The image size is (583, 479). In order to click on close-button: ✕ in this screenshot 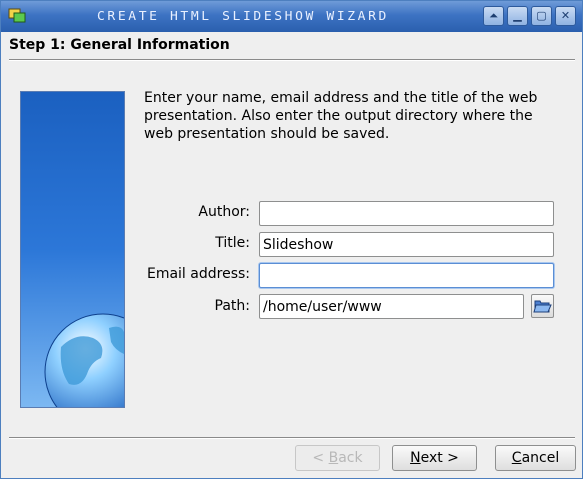, I will do `click(565, 16)`.